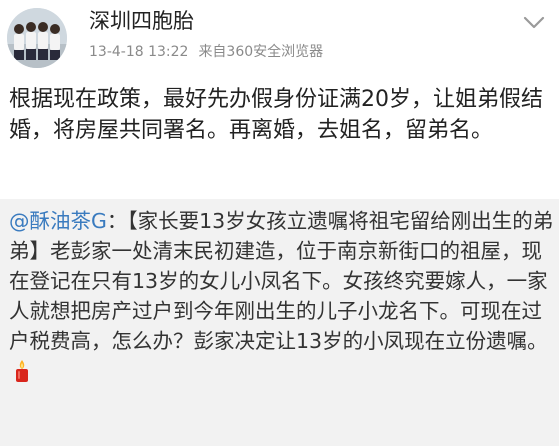 This screenshot has height=446, width=559. What do you see at coordinates (22, 371) in the screenshot?
I see `candle-icon` at bounding box center [22, 371].